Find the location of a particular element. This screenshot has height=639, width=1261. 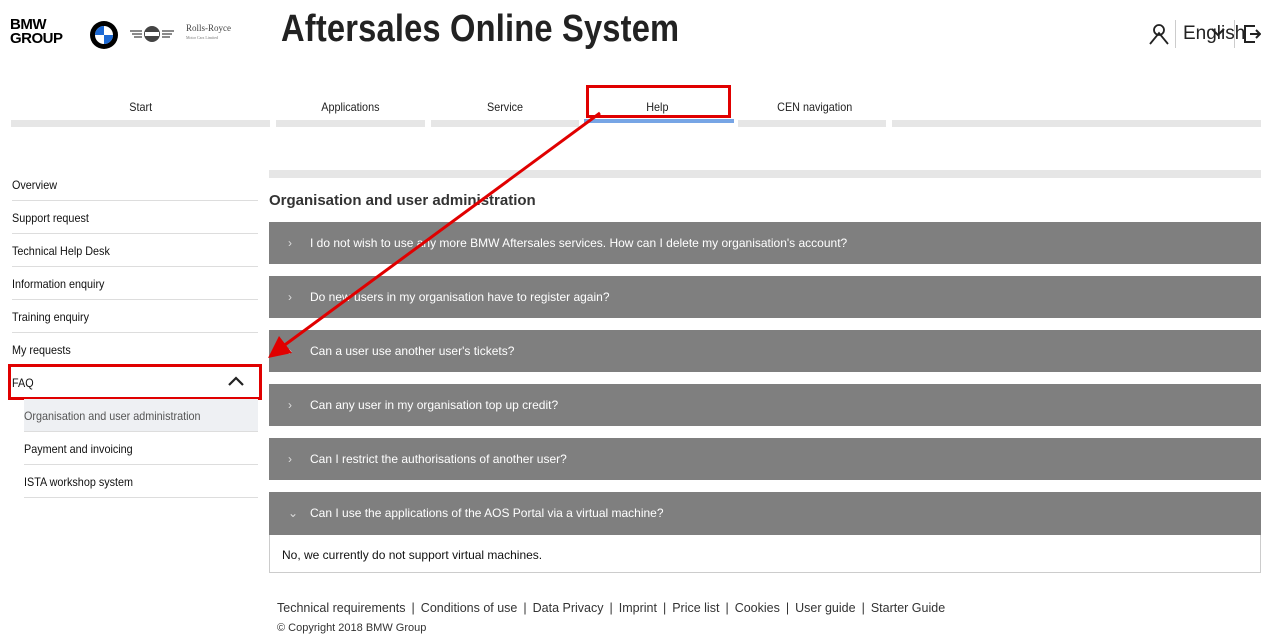

sidebar-sub-organisation: Organisation and user administration is located at coordinates (141, 415).